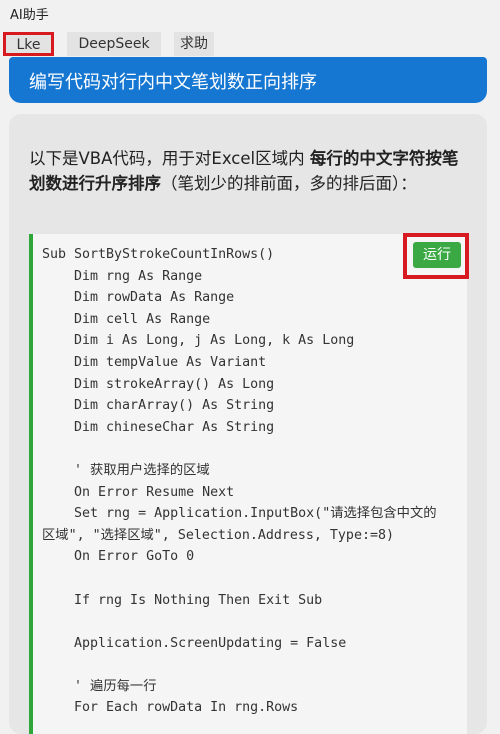  What do you see at coordinates (194, 44) in the screenshot?
I see `tab-help: 求助` at bounding box center [194, 44].